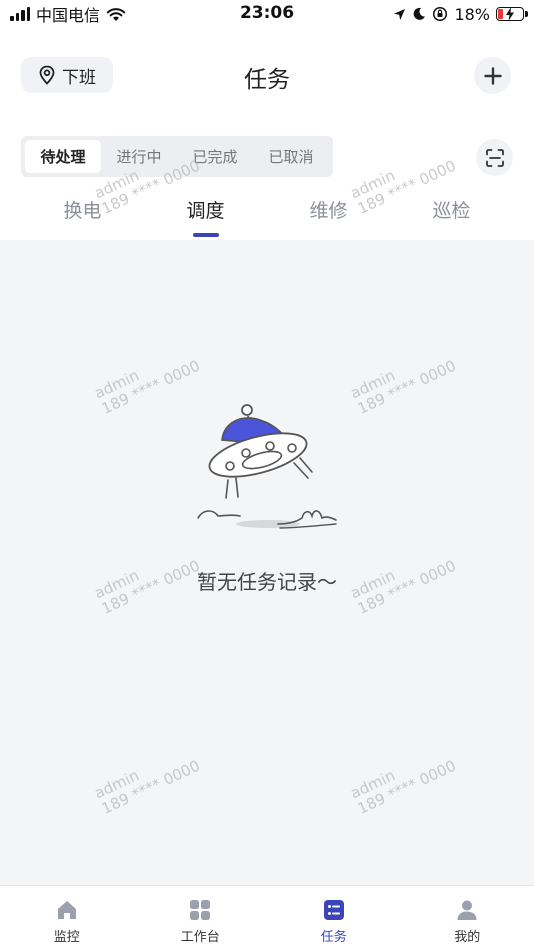 This screenshot has width=534, height=950. Describe the element at coordinates (47, 75) in the screenshot. I see `location-pin-icon` at that location.